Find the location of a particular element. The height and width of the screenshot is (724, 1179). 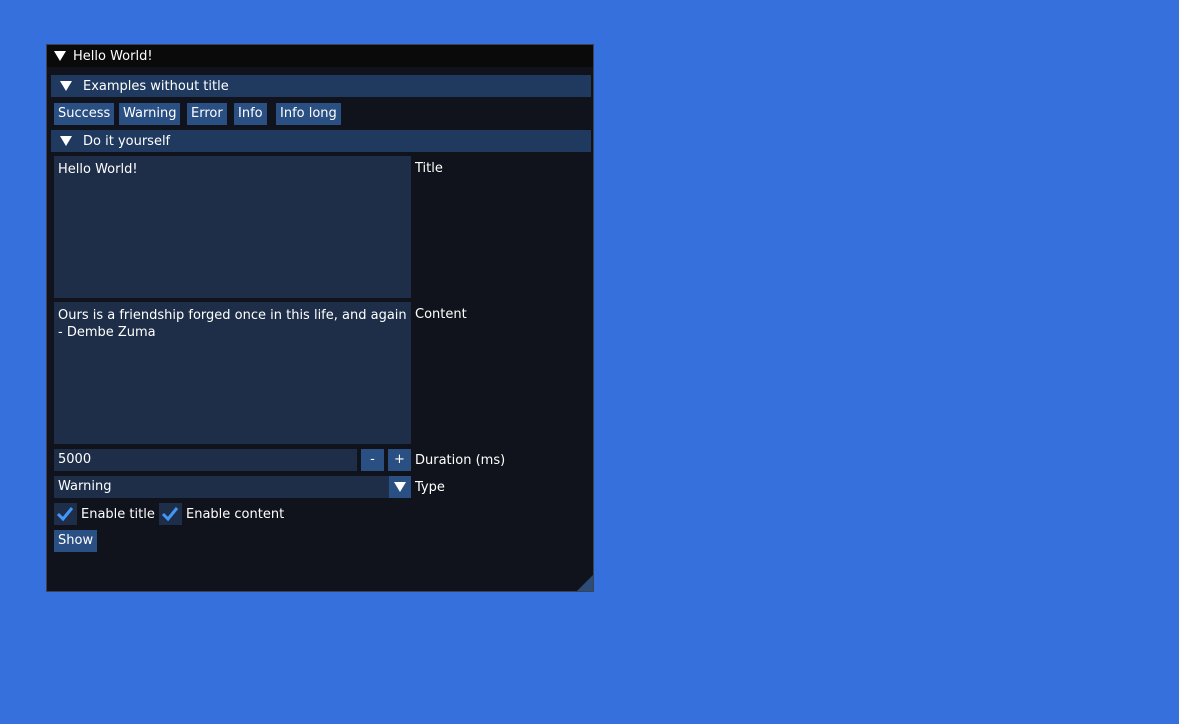

error-button: Error is located at coordinates (207, 114).